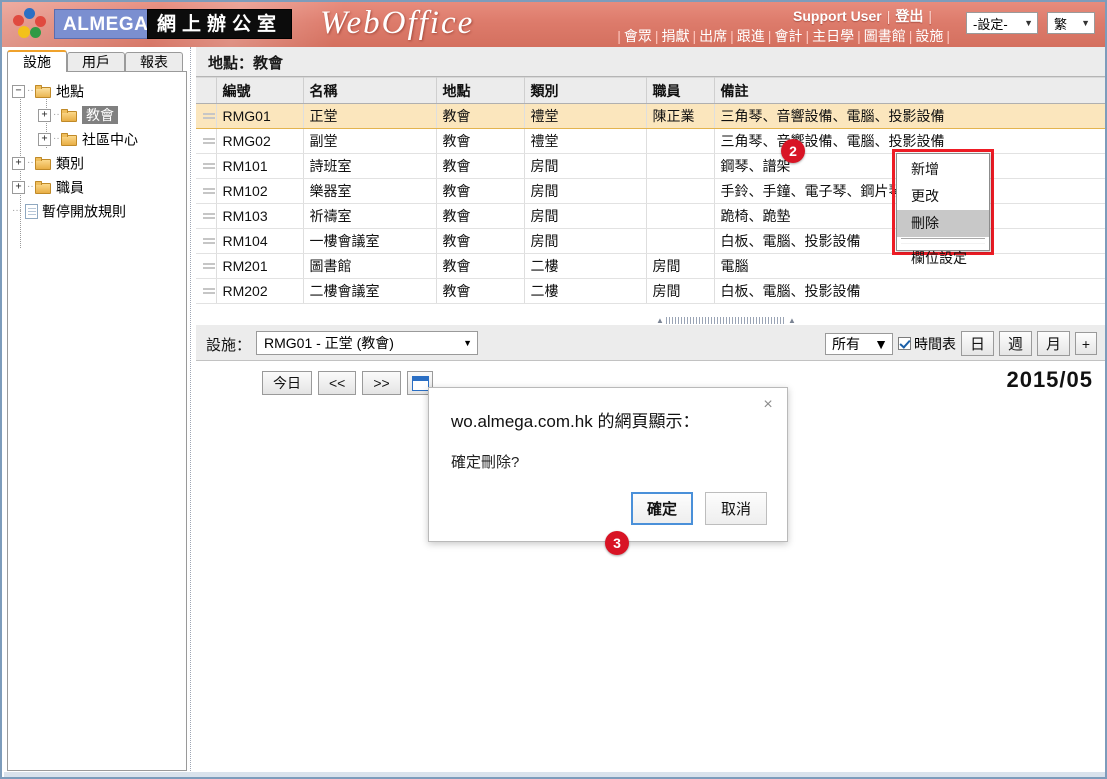 The width and height of the screenshot is (1107, 779). I want to click on cell-name: 二樓會議室, so click(370, 291).